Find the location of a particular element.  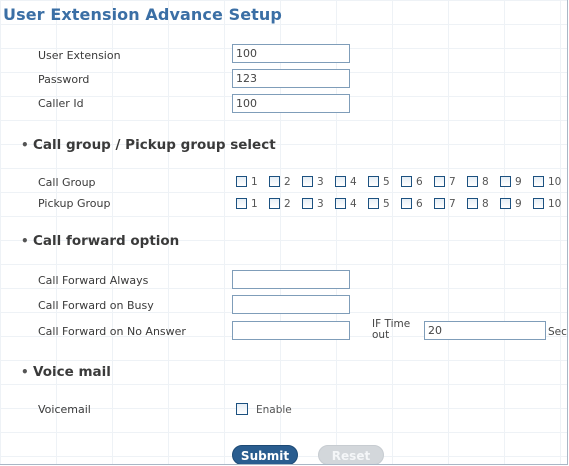

pickup-group-checkbox-label: 7 is located at coordinates (452, 204).